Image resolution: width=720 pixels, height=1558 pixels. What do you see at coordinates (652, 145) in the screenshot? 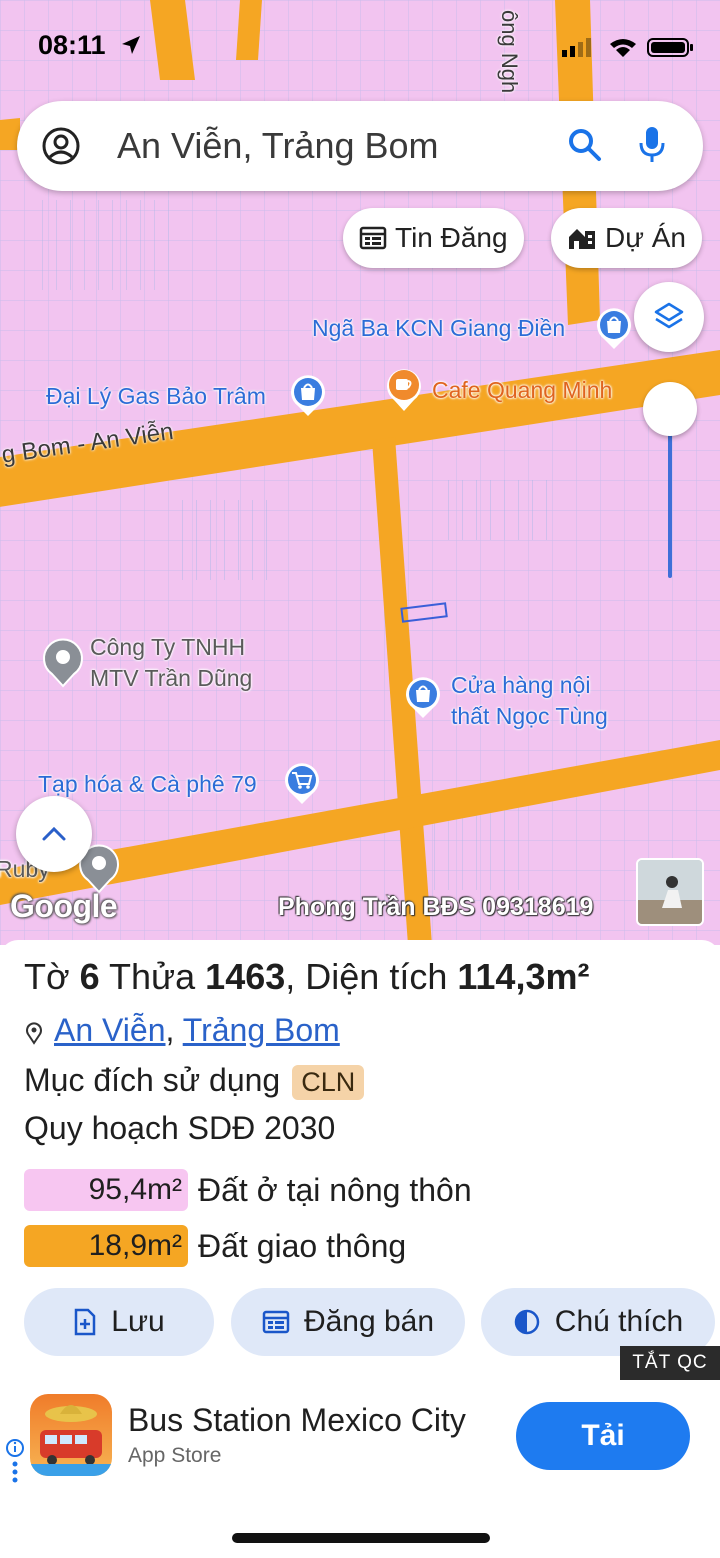
I see `microphone-icon` at bounding box center [652, 145].